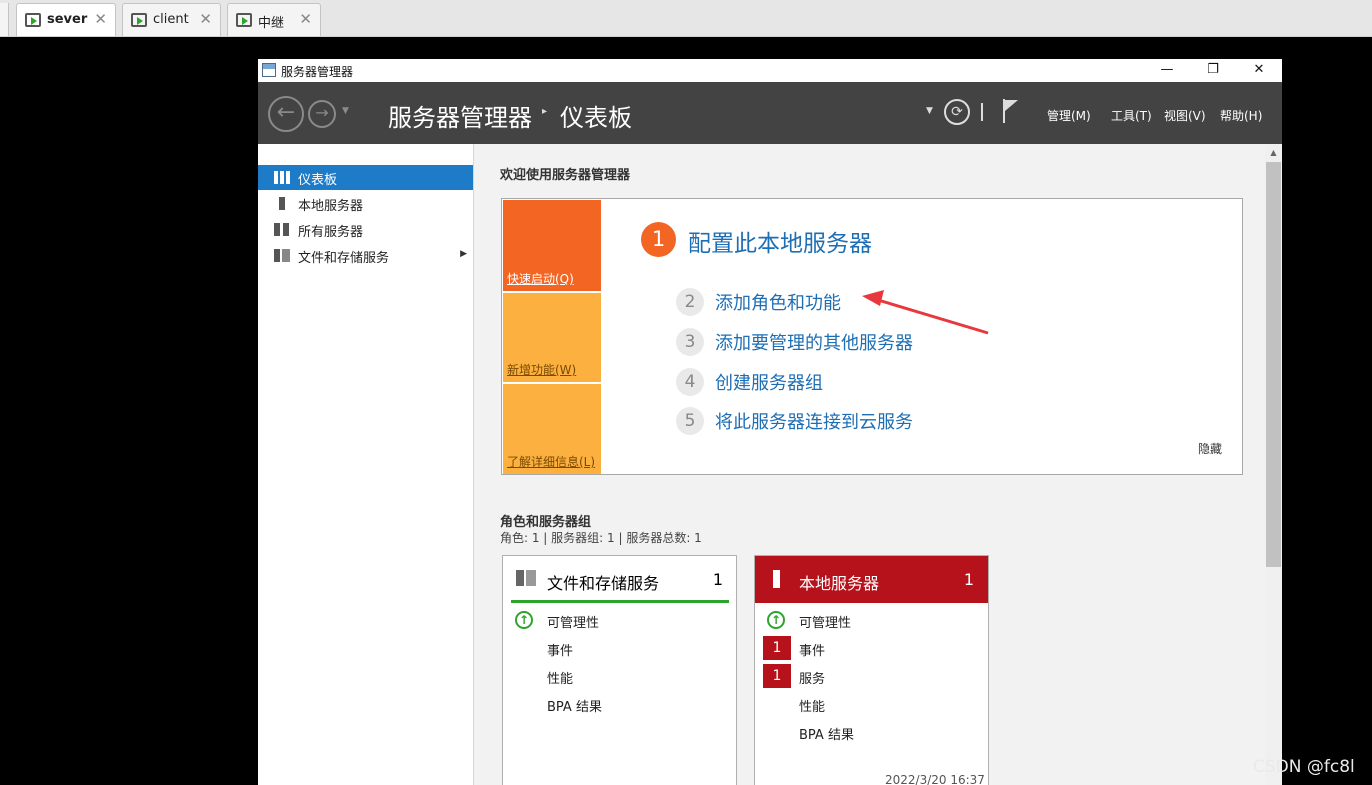 The width and height of the screenshot is (1372, 785). I want to click on step-3-link: 添加要管理的其他服务器, so click(814, 342).